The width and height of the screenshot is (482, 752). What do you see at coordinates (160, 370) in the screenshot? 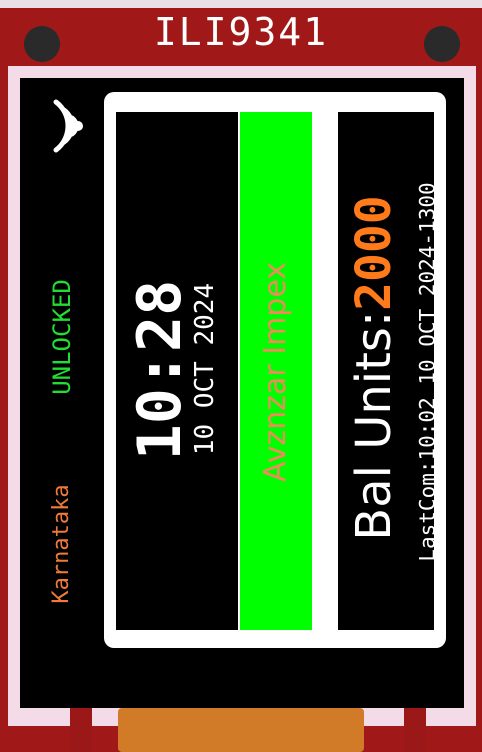
I see `clock-time: 10:28` at bounding box center [160, 370].